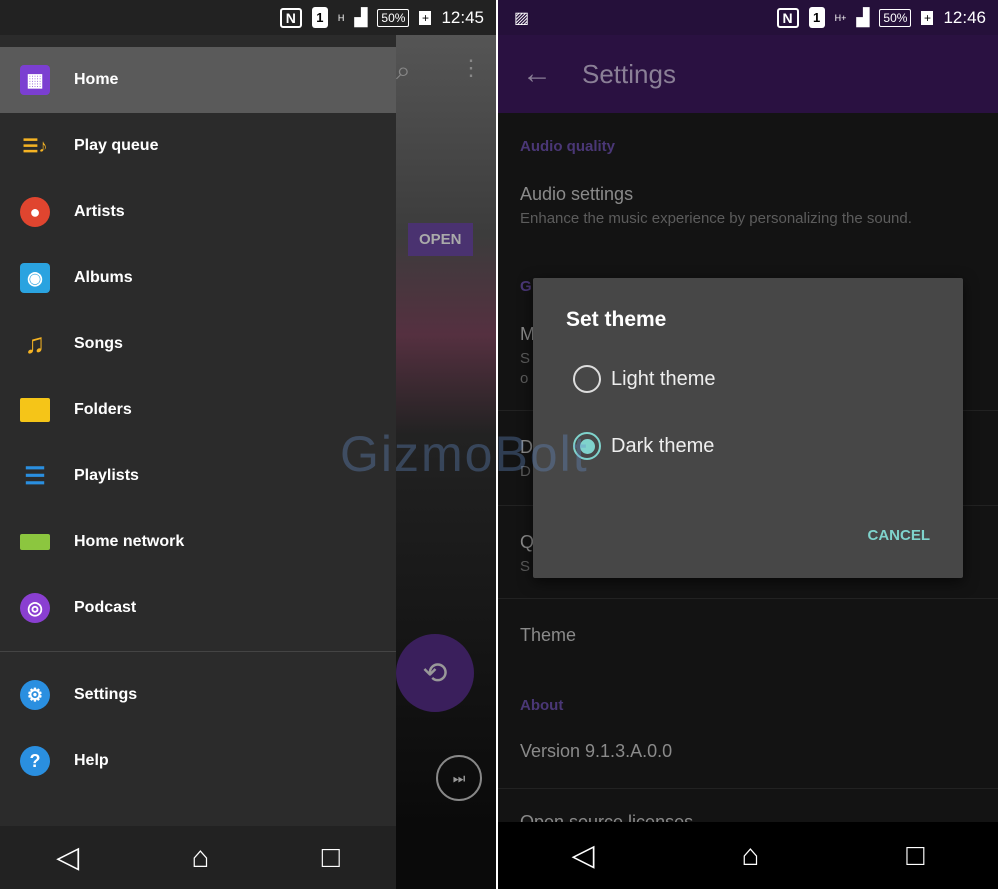 Image resolution: width=998 pixels, height=889 pixels. I want to click on section-header-audio-quality: Audio quality, so click(567, 146).